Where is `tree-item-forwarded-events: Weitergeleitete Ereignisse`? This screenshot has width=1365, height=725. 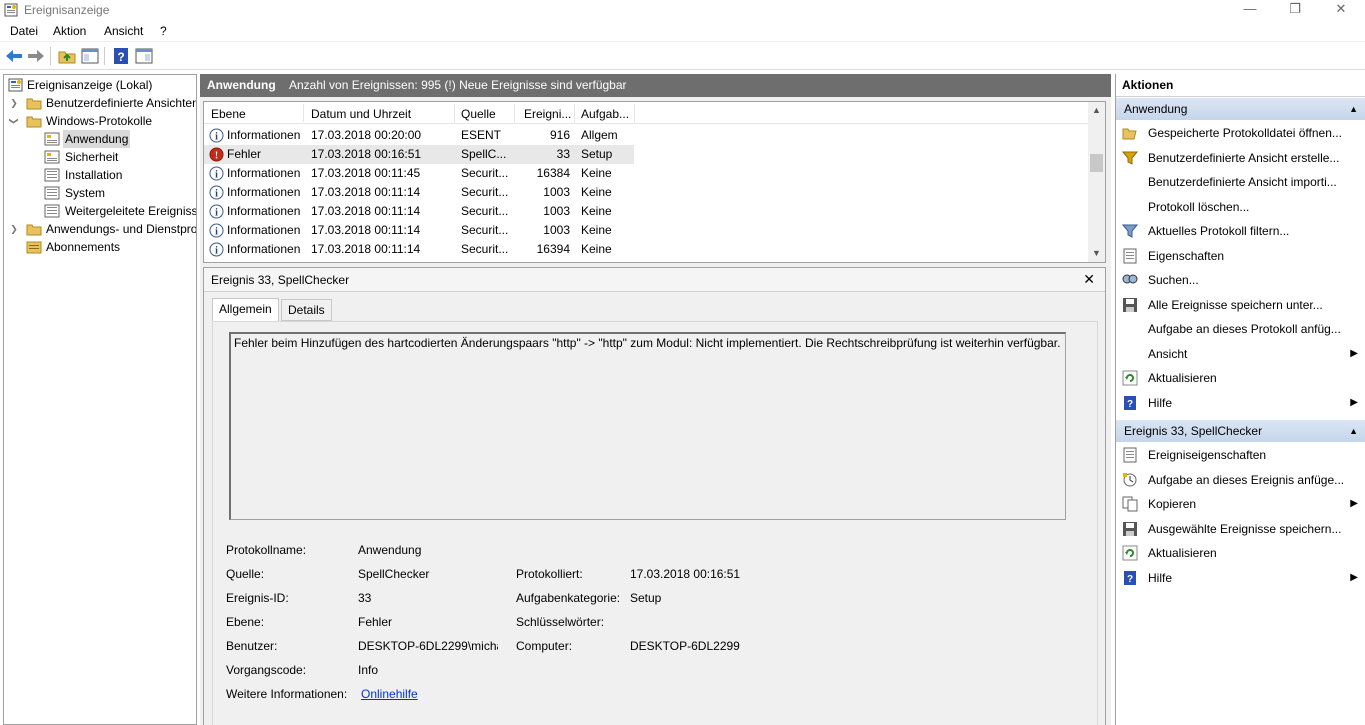
tree-item-forwarded-events: Weitergeleitete Ereignisse is located at coordinates (101, 211).